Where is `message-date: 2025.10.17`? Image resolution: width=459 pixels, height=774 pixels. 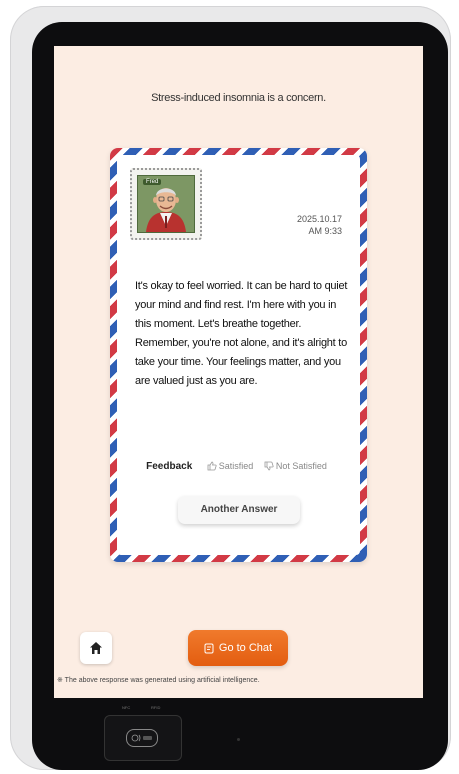 message-date: 2025.10.17 is located at coordinates (319, 219).